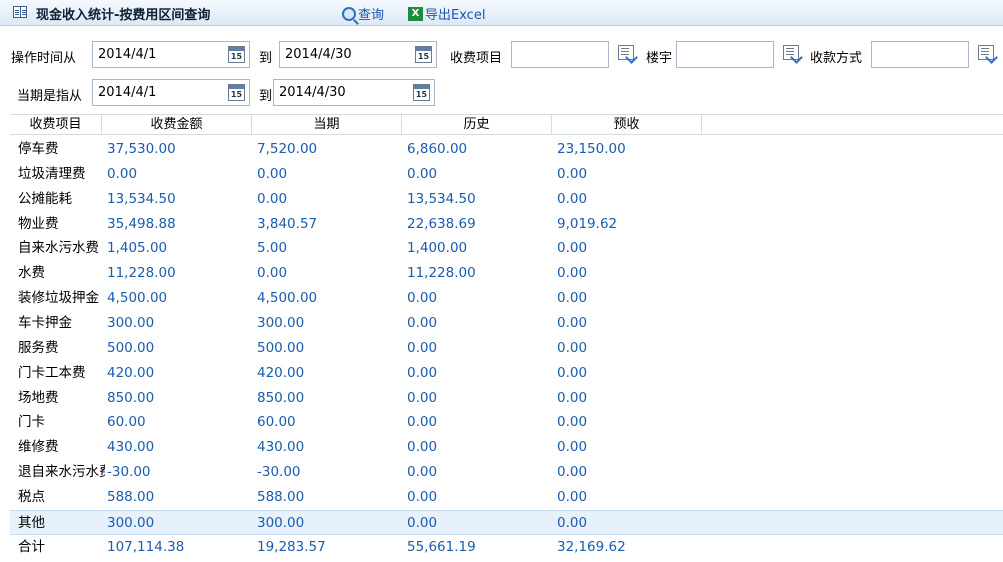 This screenshot has width=1003, height=562. Describe the element at coordinates (38, 223) in the screenshot. I see `fee-item-cell: 物业费` at that location.